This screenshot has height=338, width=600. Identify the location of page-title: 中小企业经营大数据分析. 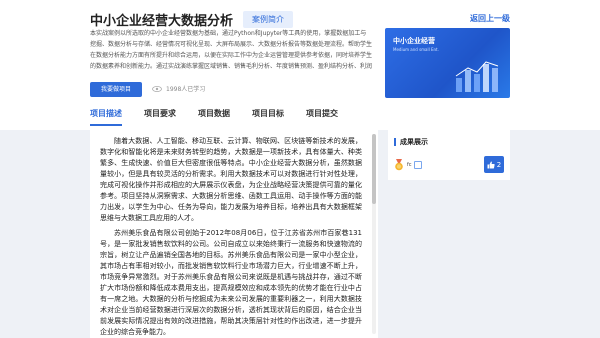
(162, 21).